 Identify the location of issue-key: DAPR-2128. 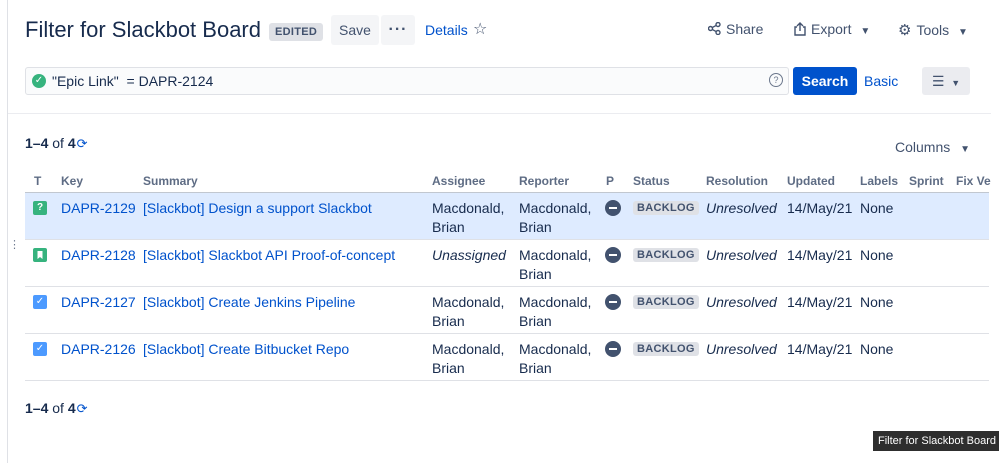
(98, 255).